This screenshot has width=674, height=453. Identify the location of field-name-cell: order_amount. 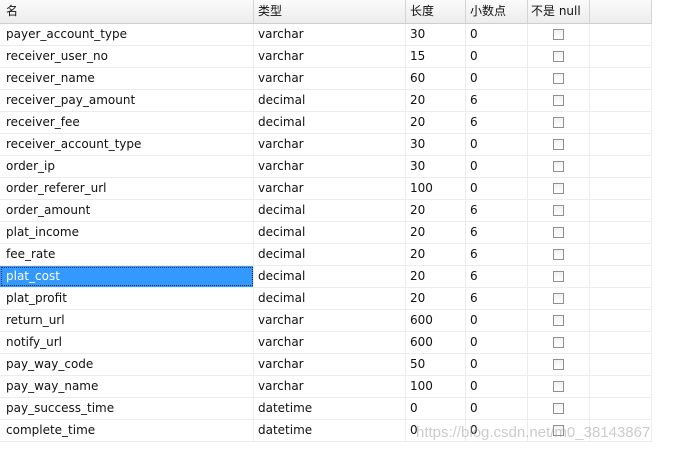
(127, 210).